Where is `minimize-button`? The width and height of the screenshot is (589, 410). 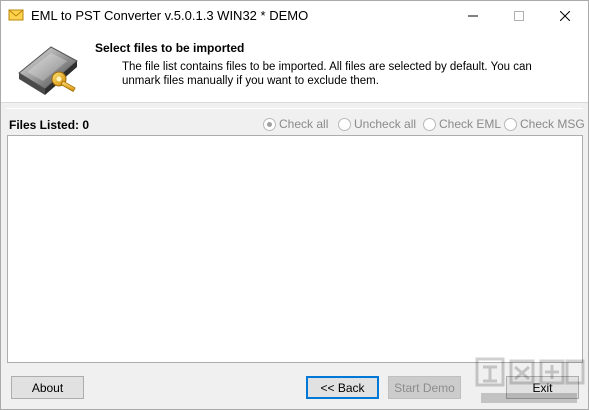
minimize-button is located at coordinates (473, 16).